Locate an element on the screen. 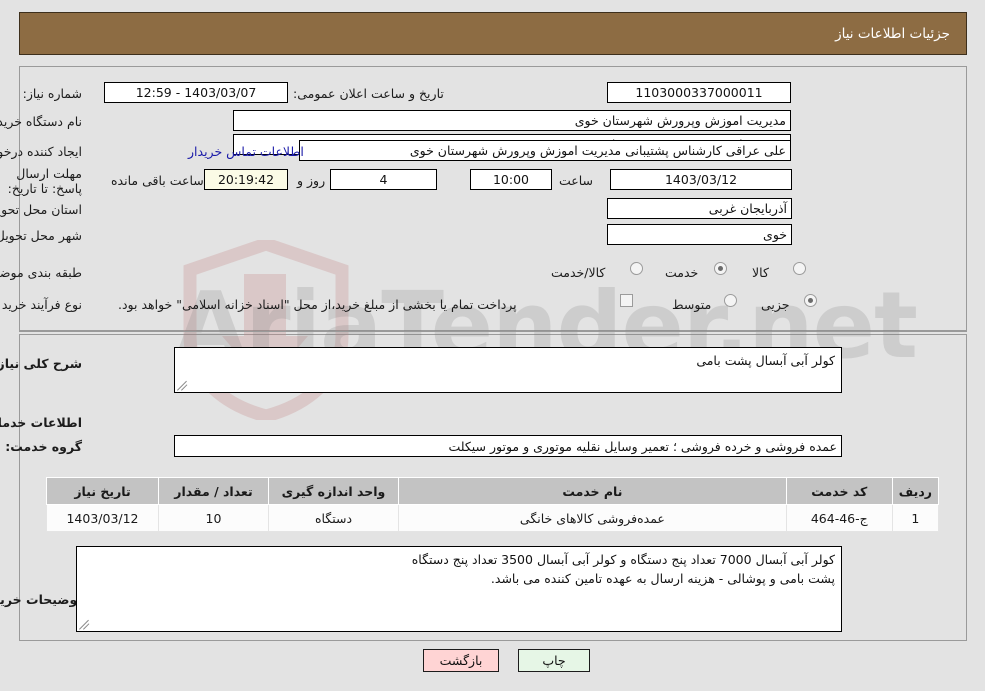 This screenshot has height=691, width=985. radio-category-goods-label: کالا is located at coordinates (760, 272).